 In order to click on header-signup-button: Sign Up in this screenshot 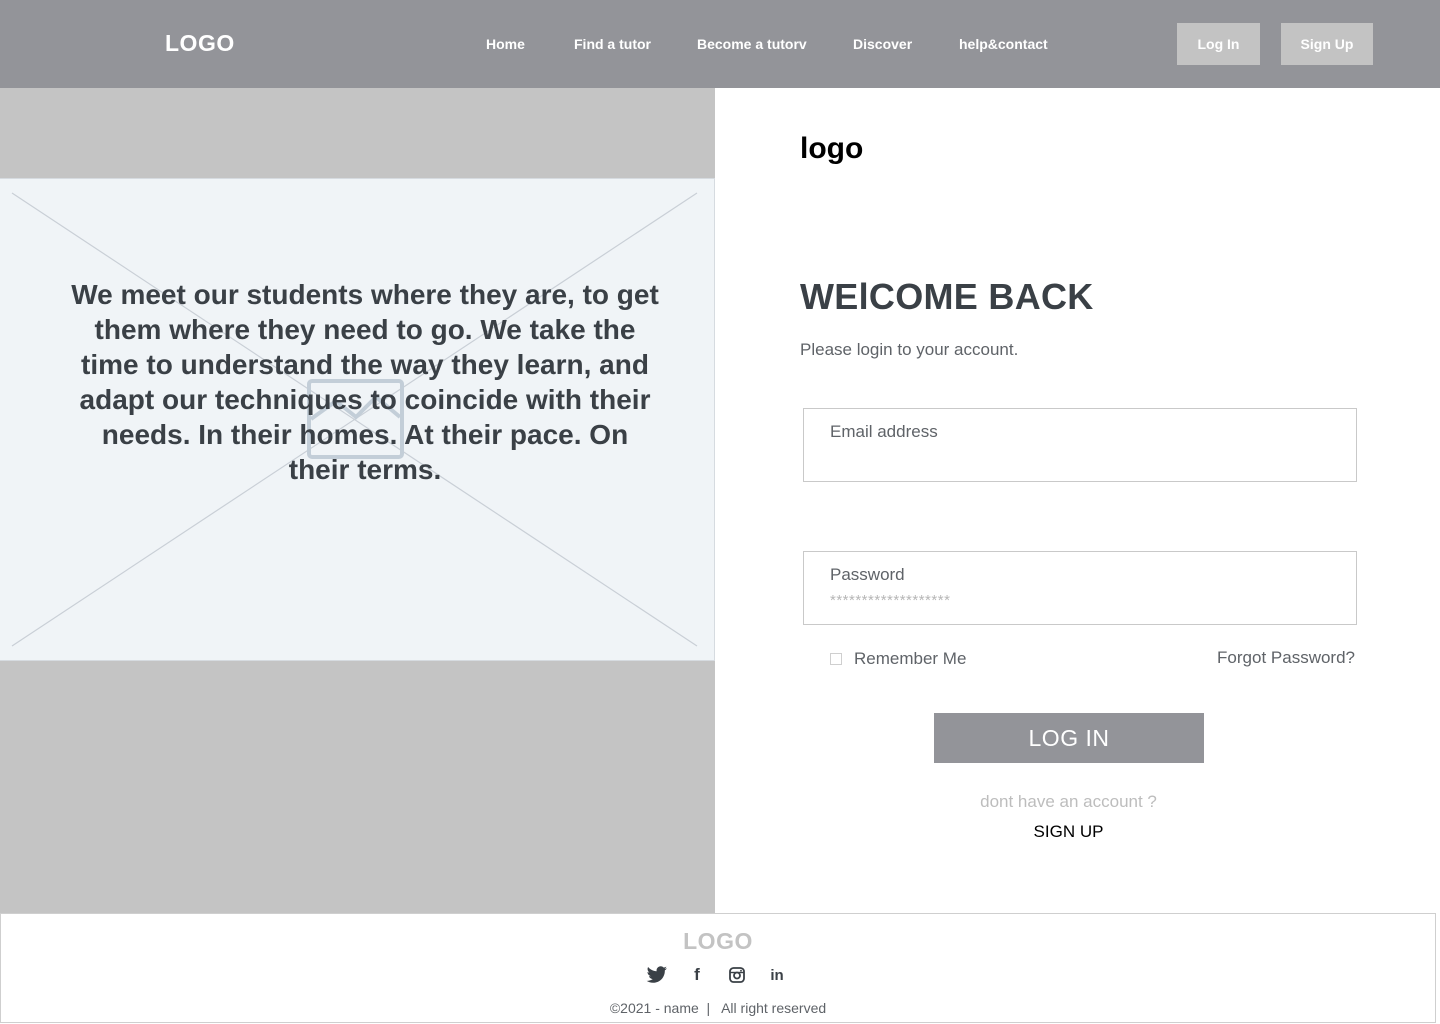, I will do `click(1327, 44)`.